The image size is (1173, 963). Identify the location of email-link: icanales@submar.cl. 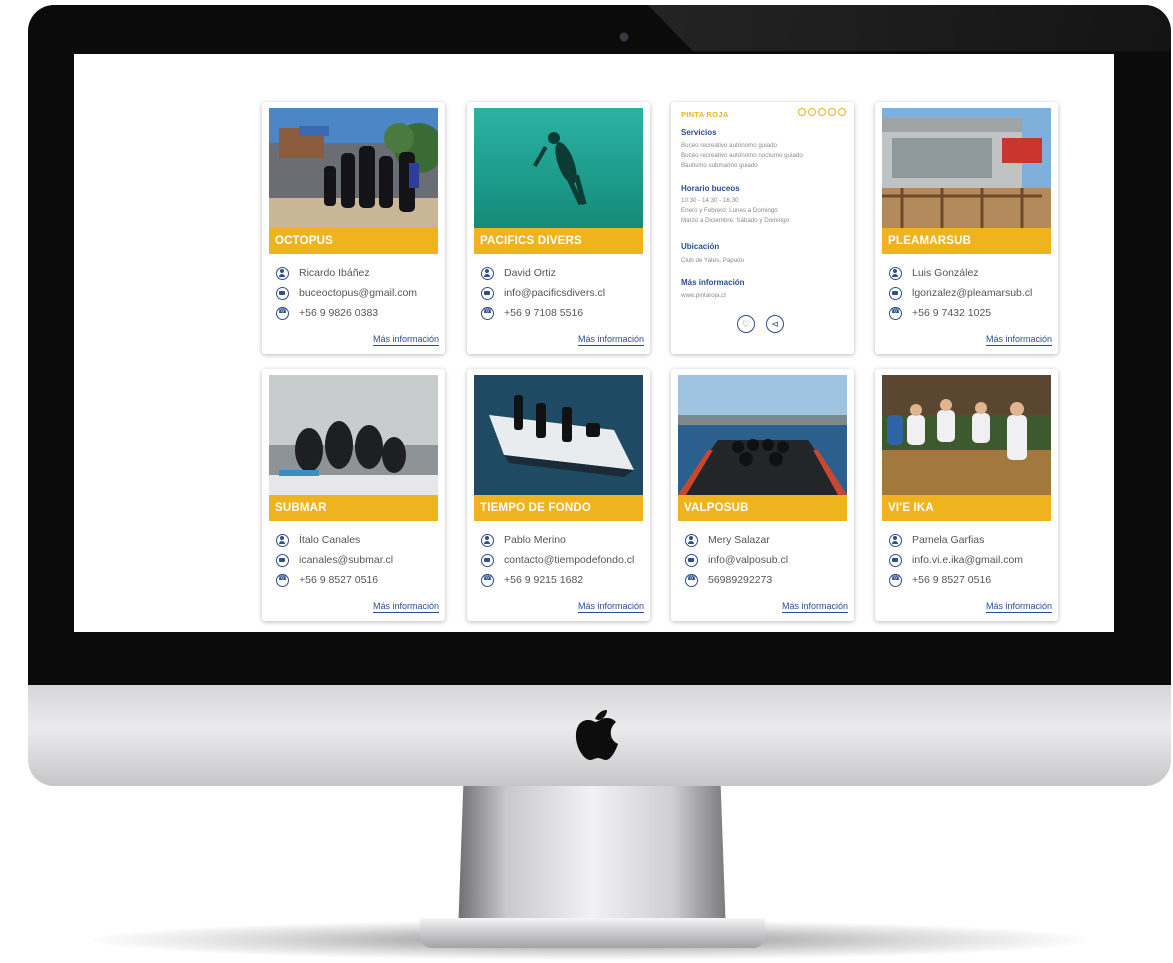
(346, 560).